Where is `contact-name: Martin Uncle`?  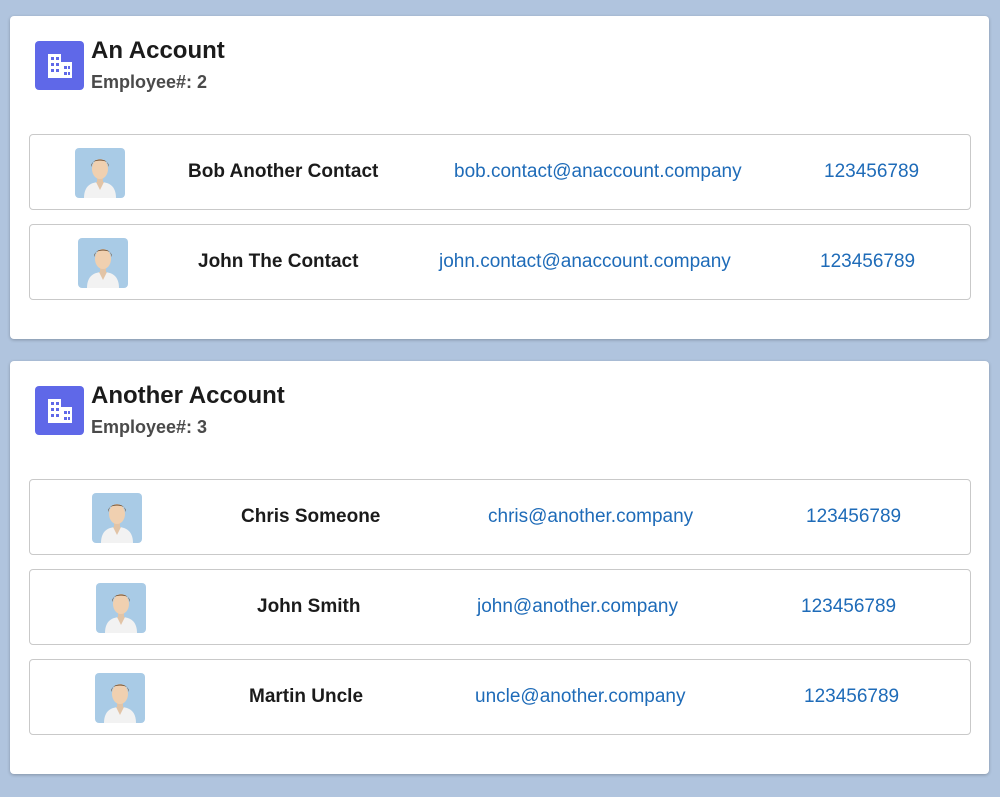
contact-name: Martin Uncle is located at coordinates (306, 696).